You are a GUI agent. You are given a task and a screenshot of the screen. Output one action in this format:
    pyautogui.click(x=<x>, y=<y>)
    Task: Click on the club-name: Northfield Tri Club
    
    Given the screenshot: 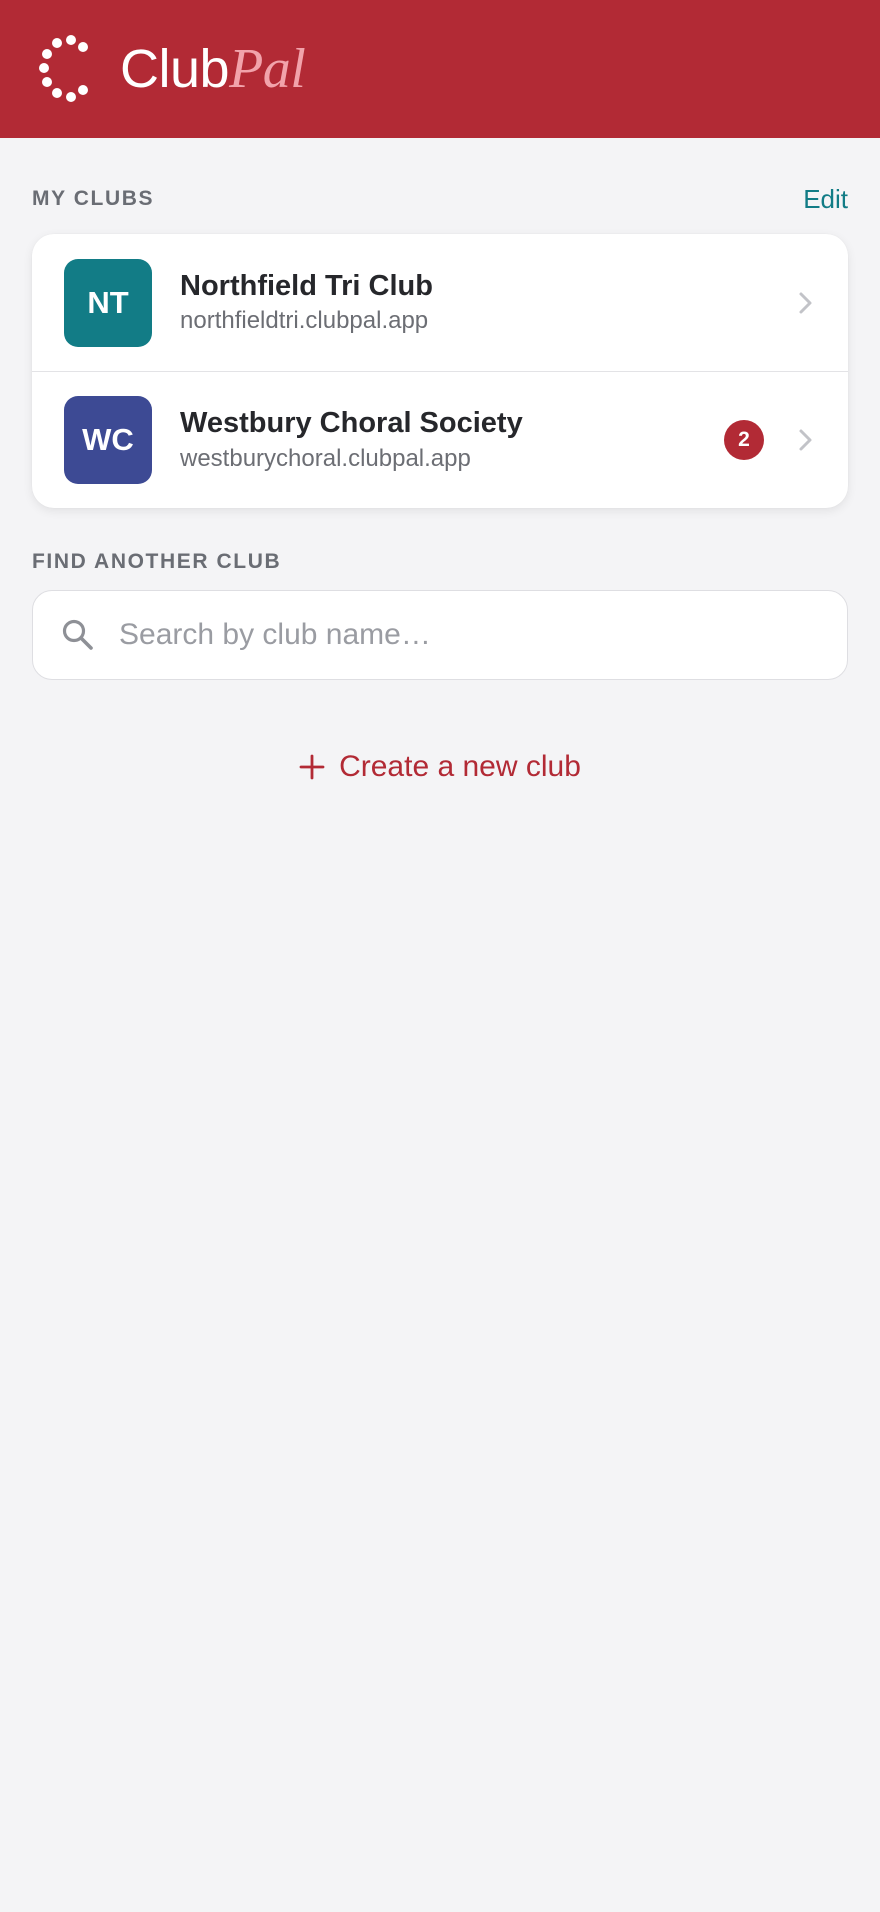 What is the action you would take?
    pyautogui.click(x=306, y=285)
    